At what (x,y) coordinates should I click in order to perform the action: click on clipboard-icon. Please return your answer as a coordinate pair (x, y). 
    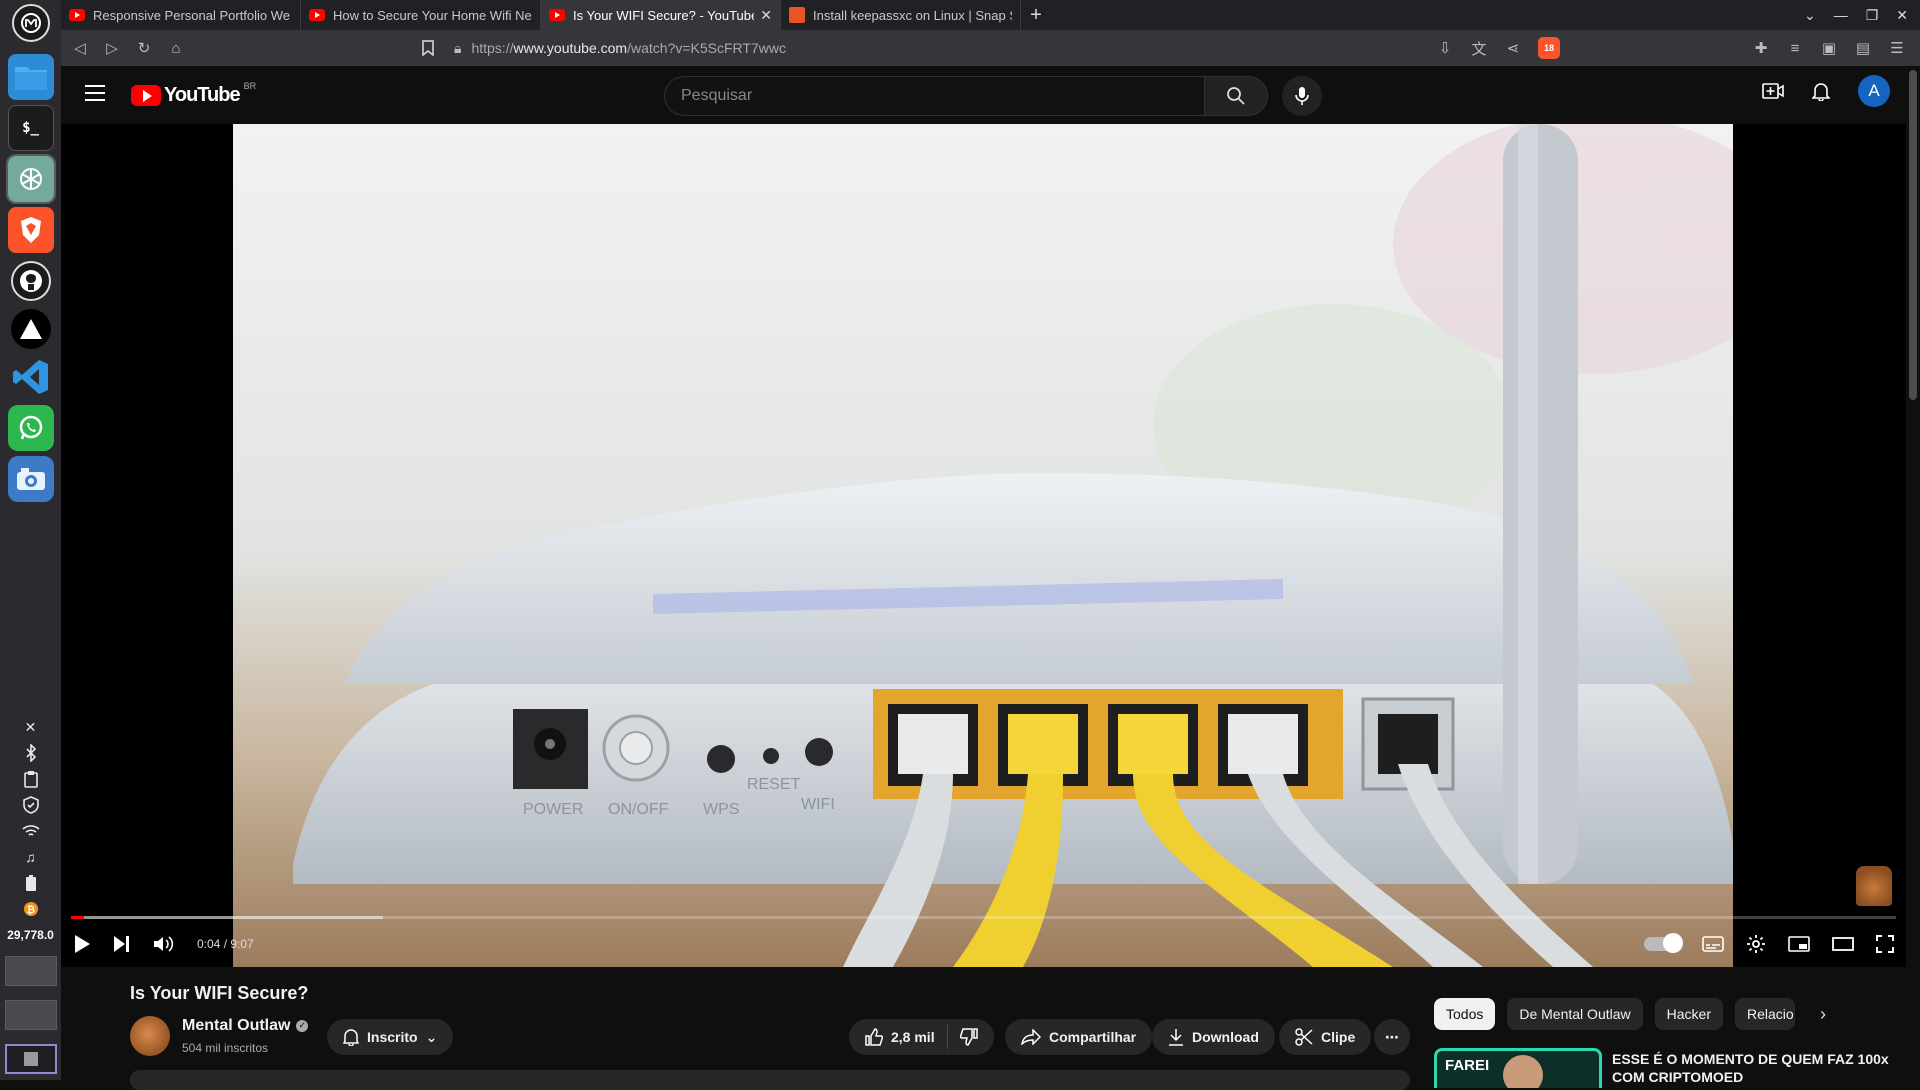
    Looking at the image, I should click on (31, 779).